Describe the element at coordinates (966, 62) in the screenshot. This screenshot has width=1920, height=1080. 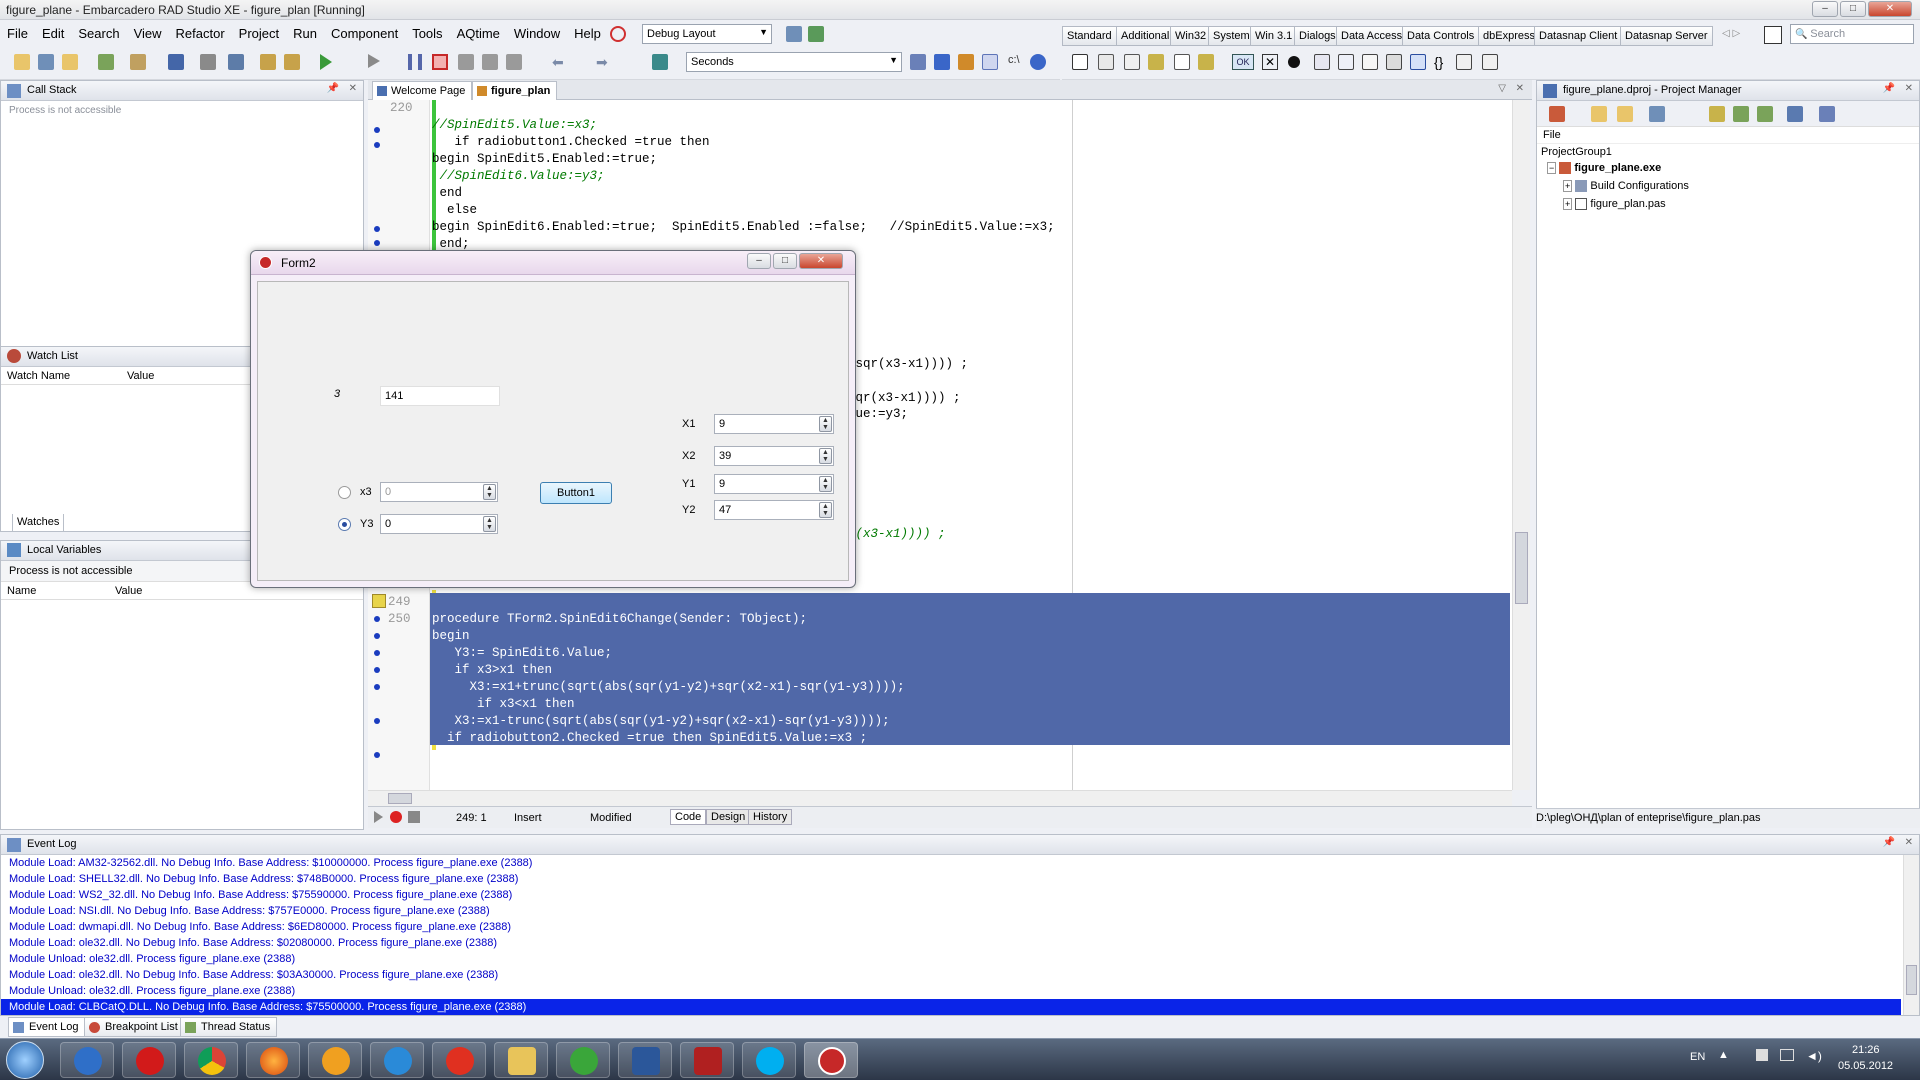
I see `chart-icon` at that location.